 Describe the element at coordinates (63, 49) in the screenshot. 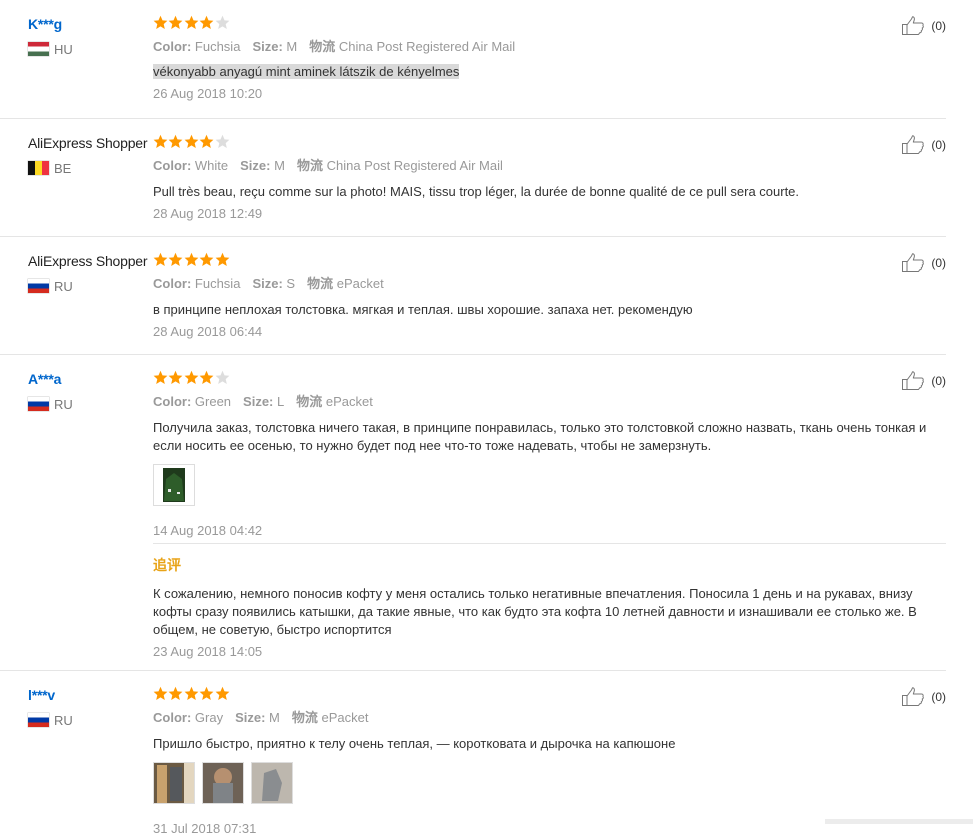

I see `country-code: HU` at that location.